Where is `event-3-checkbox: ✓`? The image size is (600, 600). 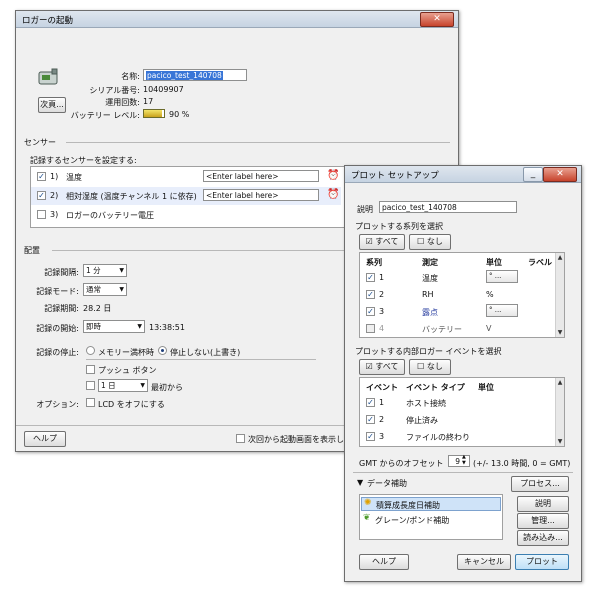
event-3-checkbox: ✓ is located at coordinates (370, 436).